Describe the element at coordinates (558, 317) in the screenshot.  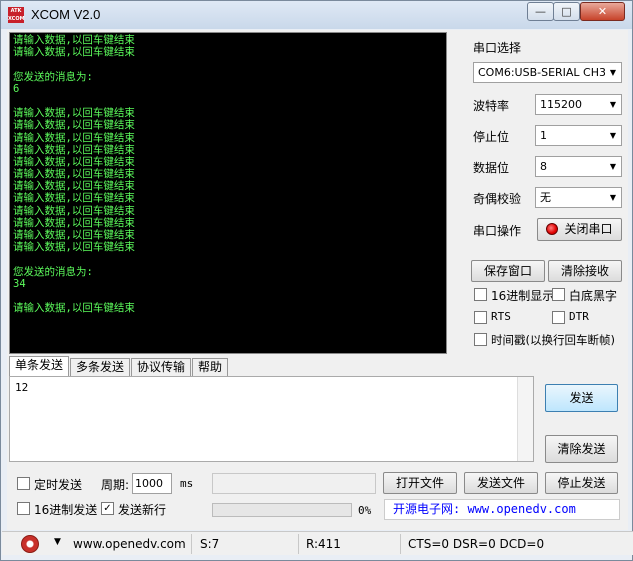
I see `dtr-checkbox` at that location.